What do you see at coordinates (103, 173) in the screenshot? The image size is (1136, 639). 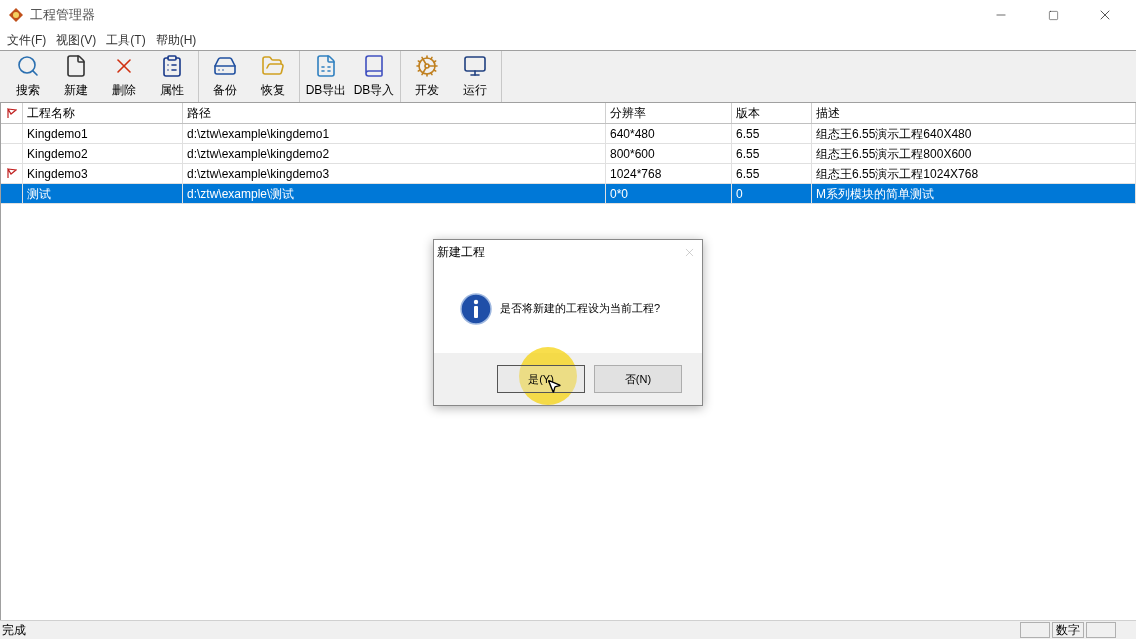 I see `table-cell: Kingdemo3` at bounding box center [103, 173].